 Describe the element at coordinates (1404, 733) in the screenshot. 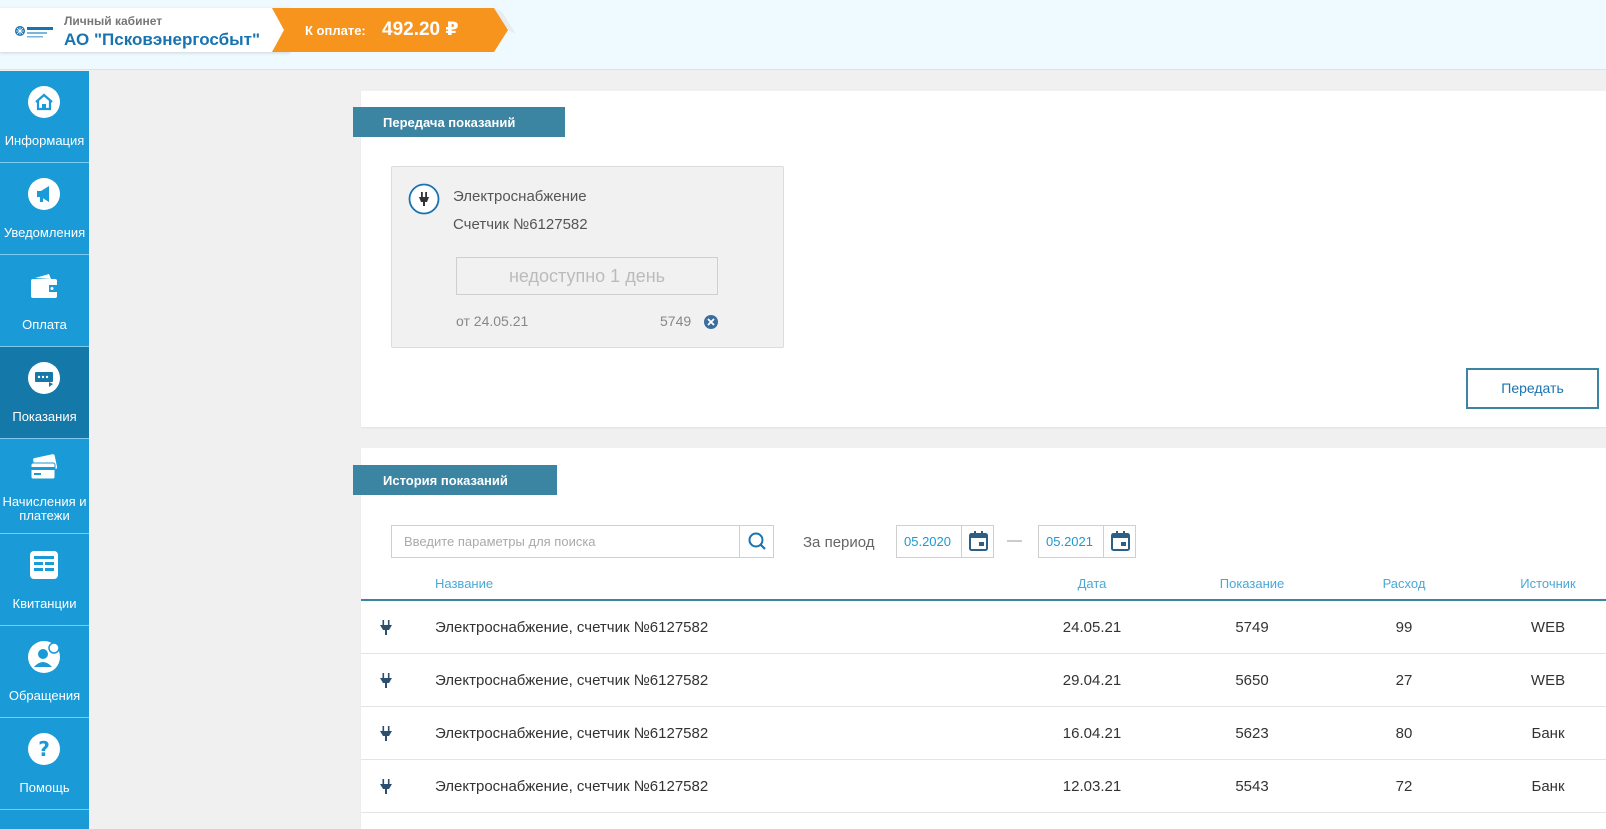

I see `row-usage: 80` at that location.